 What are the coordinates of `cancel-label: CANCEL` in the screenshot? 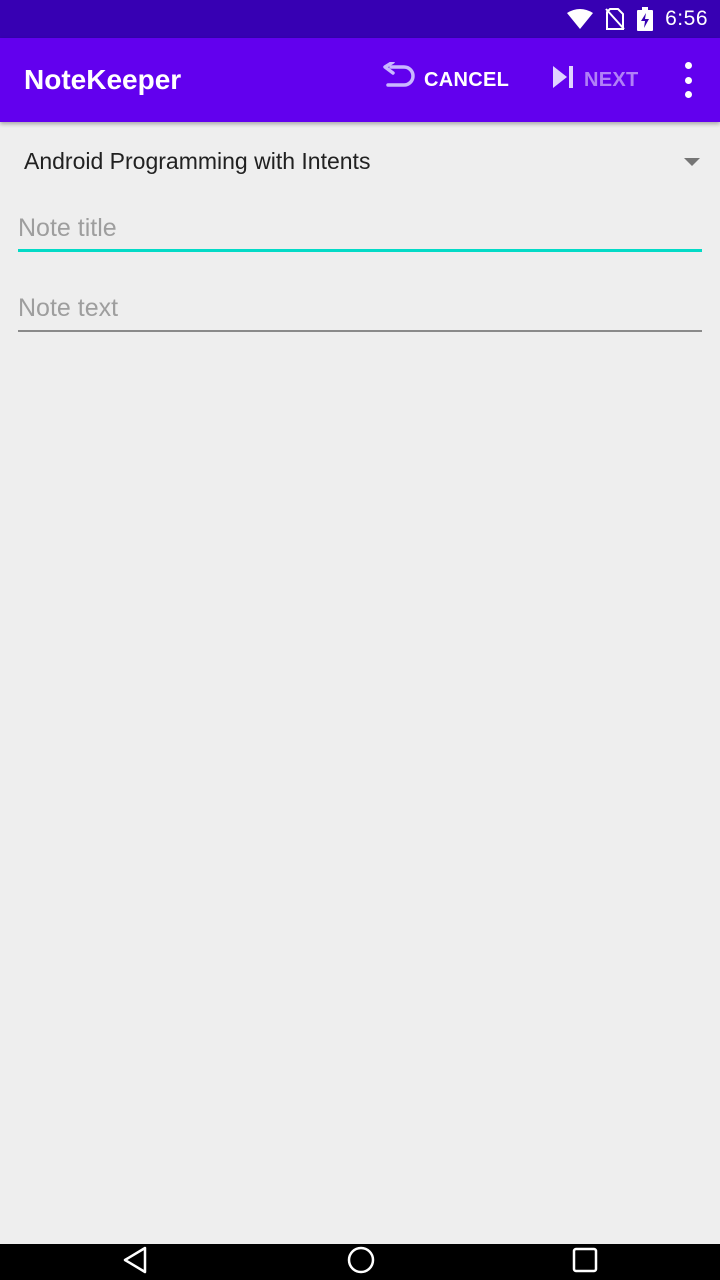 It's located at (467, 79).